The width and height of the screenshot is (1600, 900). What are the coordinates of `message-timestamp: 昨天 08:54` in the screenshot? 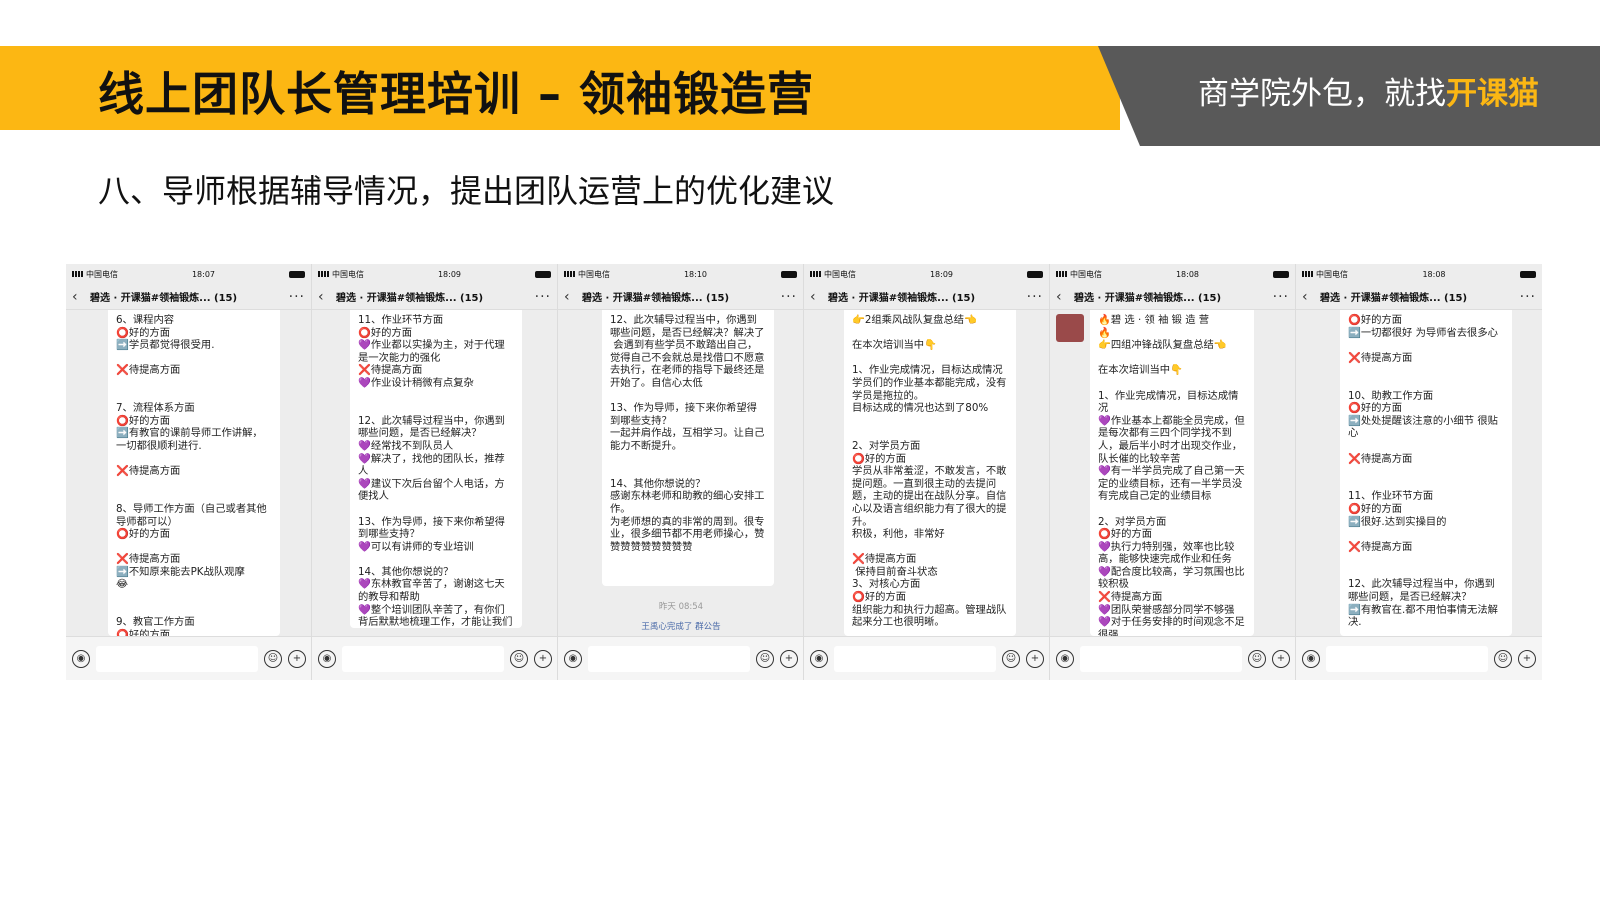 It's located at (681, 607).